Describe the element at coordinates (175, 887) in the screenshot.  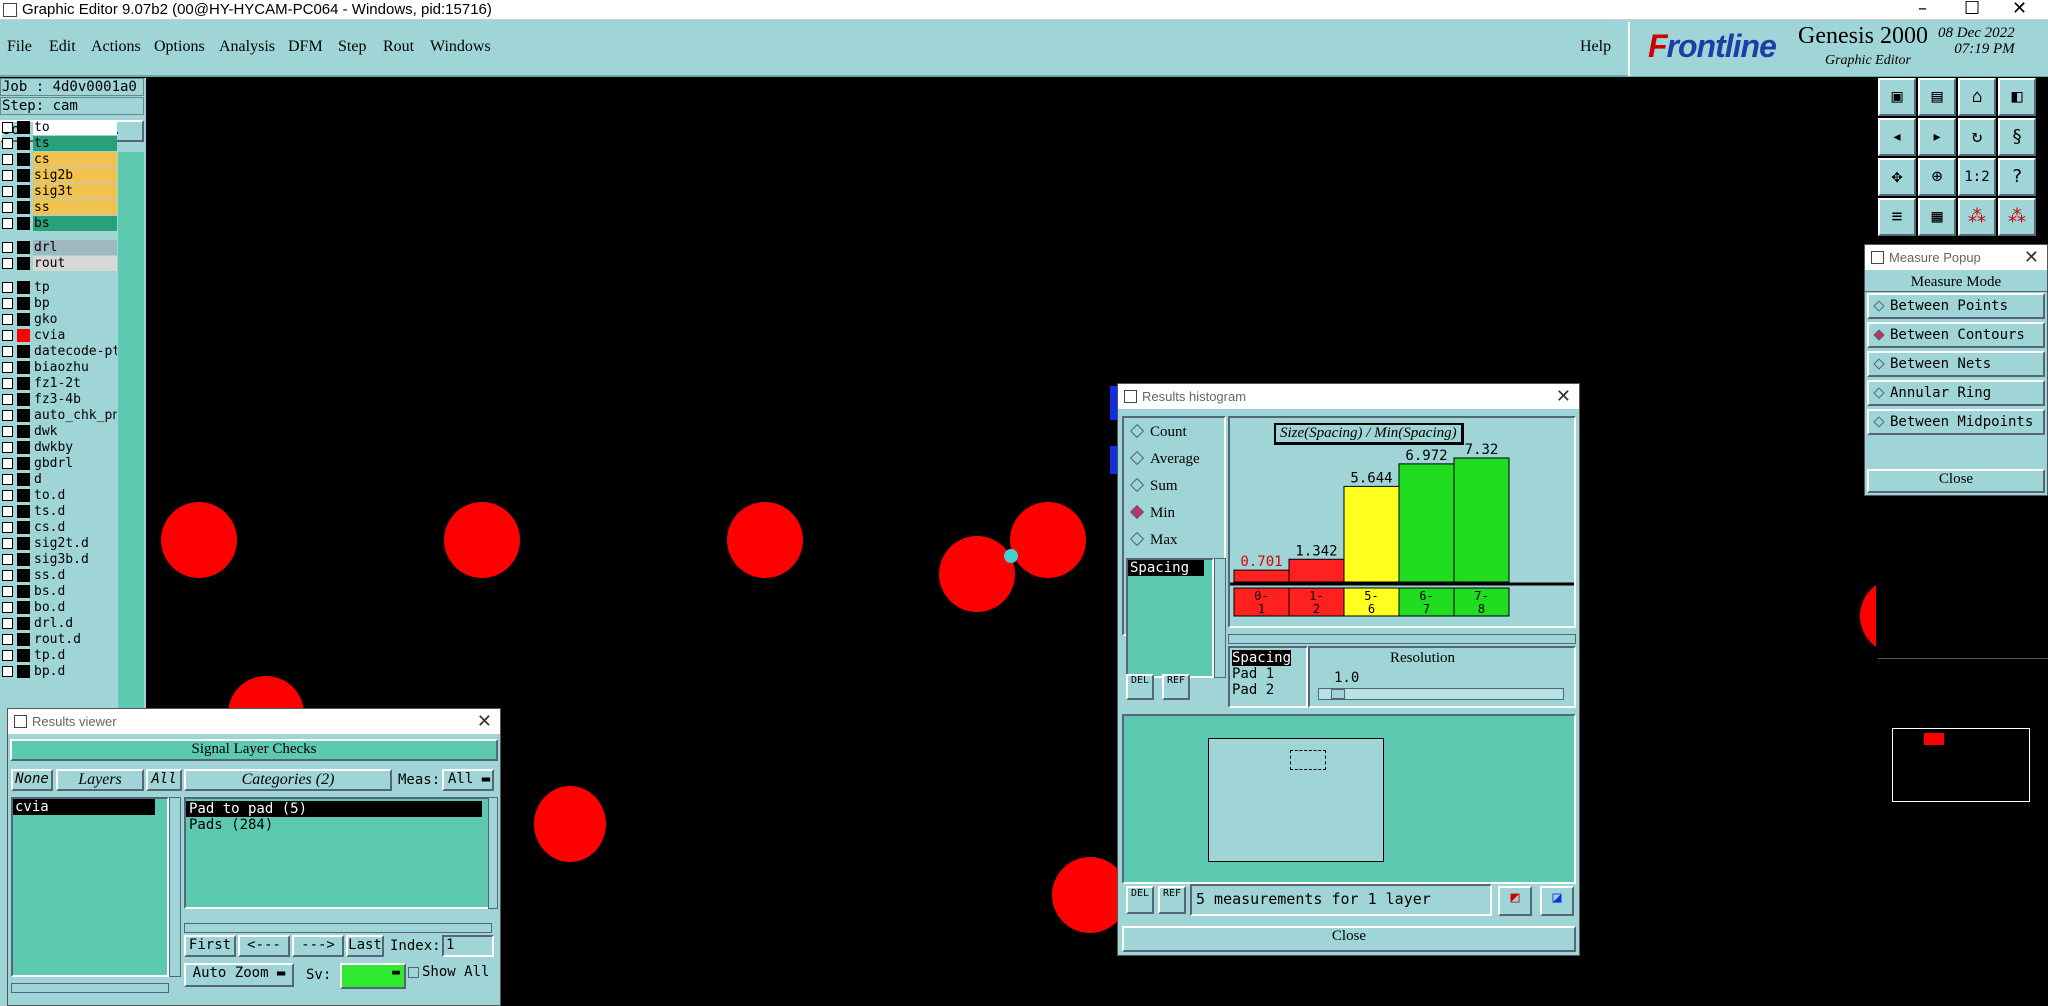
I see `layer-list-scrollbar` at that location.